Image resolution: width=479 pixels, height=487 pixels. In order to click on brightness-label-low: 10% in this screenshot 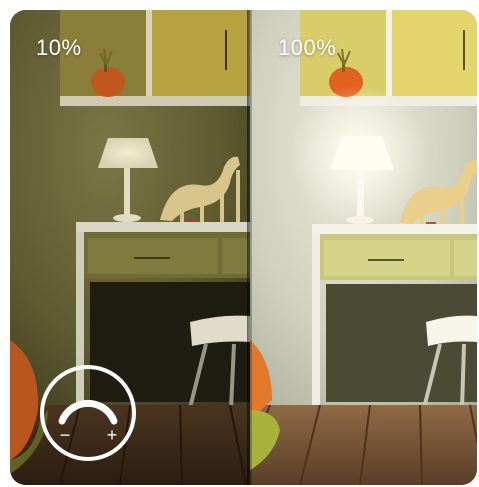, I will do `click(59, 47)`.